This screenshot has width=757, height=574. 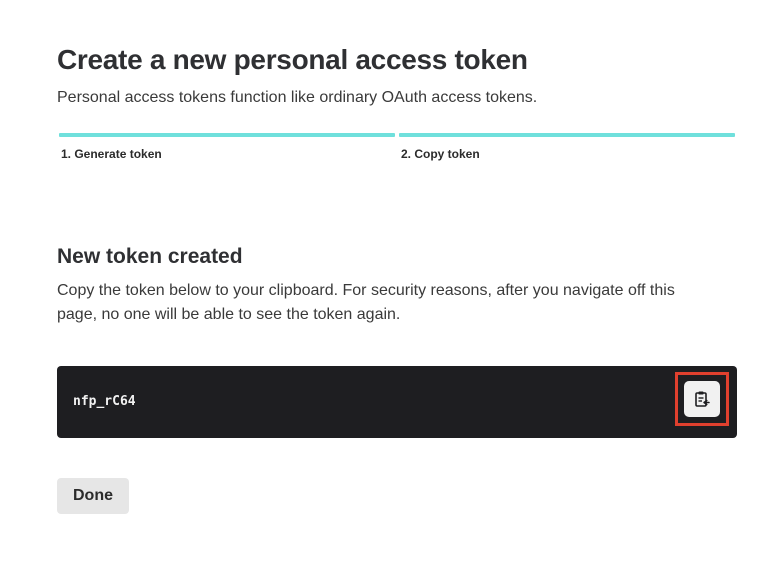 I want to click on section-title: New token created, so click(x=150, y=256).